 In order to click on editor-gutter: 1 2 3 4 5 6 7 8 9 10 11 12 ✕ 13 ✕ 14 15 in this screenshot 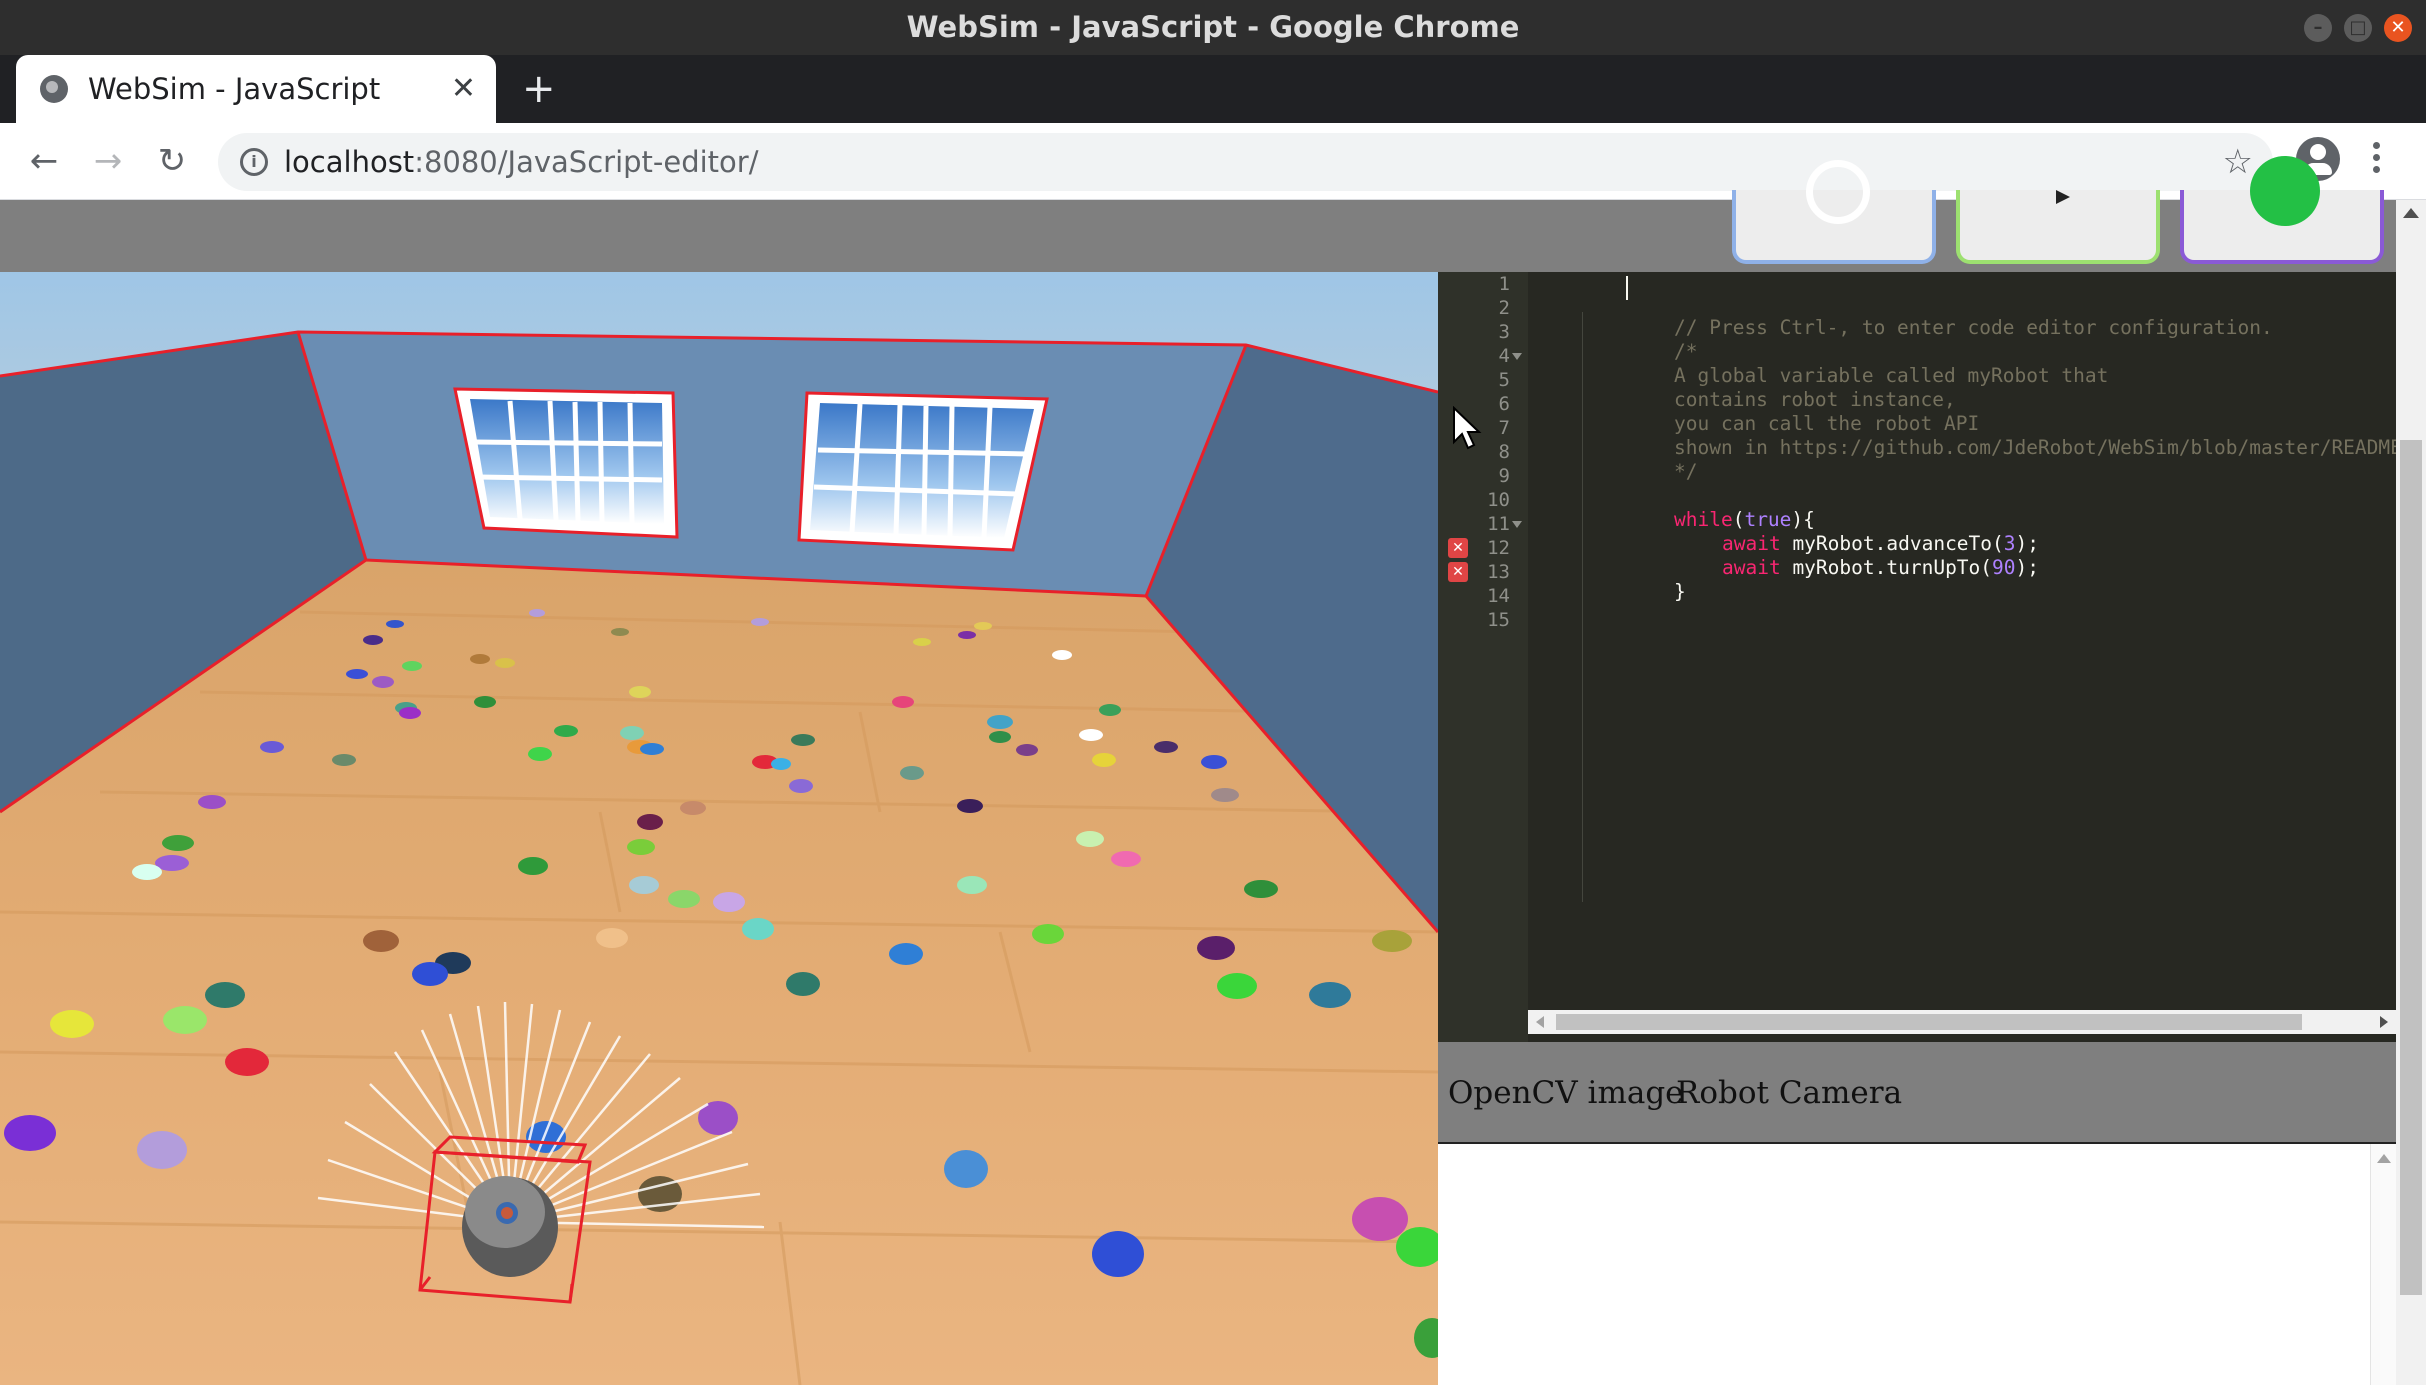, I will do `click(1483, 657)`.